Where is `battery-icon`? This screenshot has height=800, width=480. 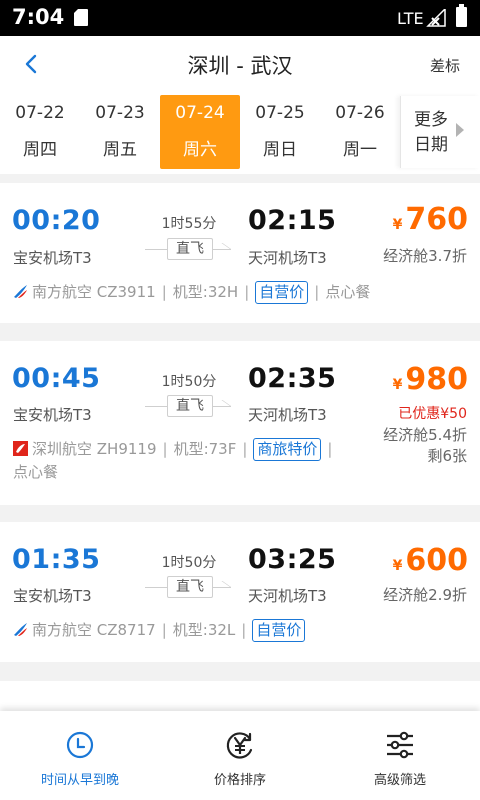 battery-icon is located at coordinates (461, 15).